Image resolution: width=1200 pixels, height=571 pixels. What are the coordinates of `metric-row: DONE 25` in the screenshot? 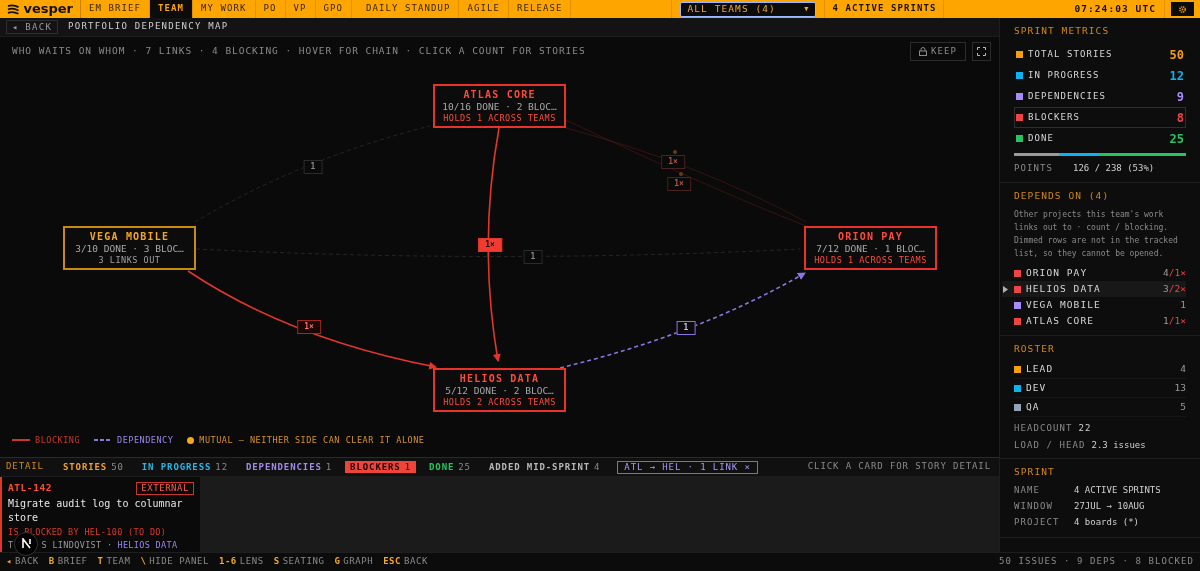 It's located at (1100, 139).